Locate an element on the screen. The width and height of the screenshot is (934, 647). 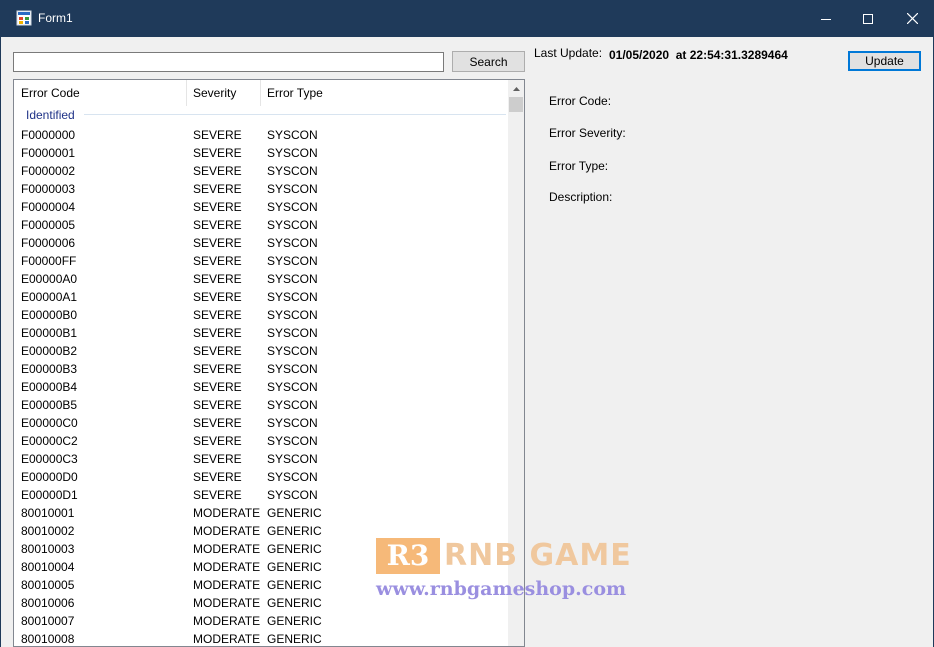
cell-error-code: E00000B5 is located at coordinates (49, 405).